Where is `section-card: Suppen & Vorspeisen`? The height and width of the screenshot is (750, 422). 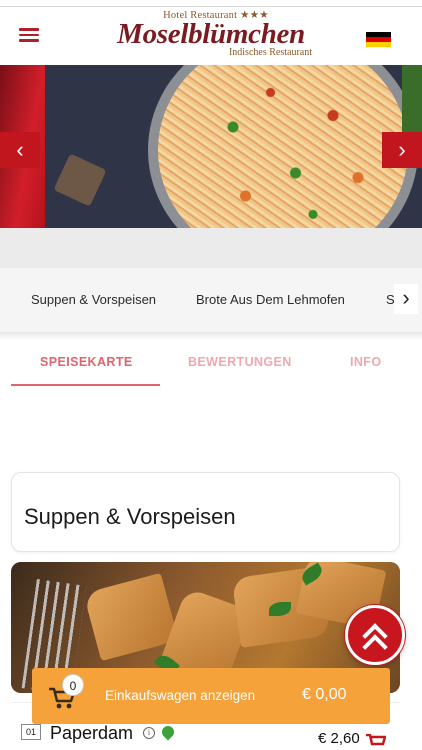
section-card: Suppen & Vorspeisen is located at coordinates (205, 512).